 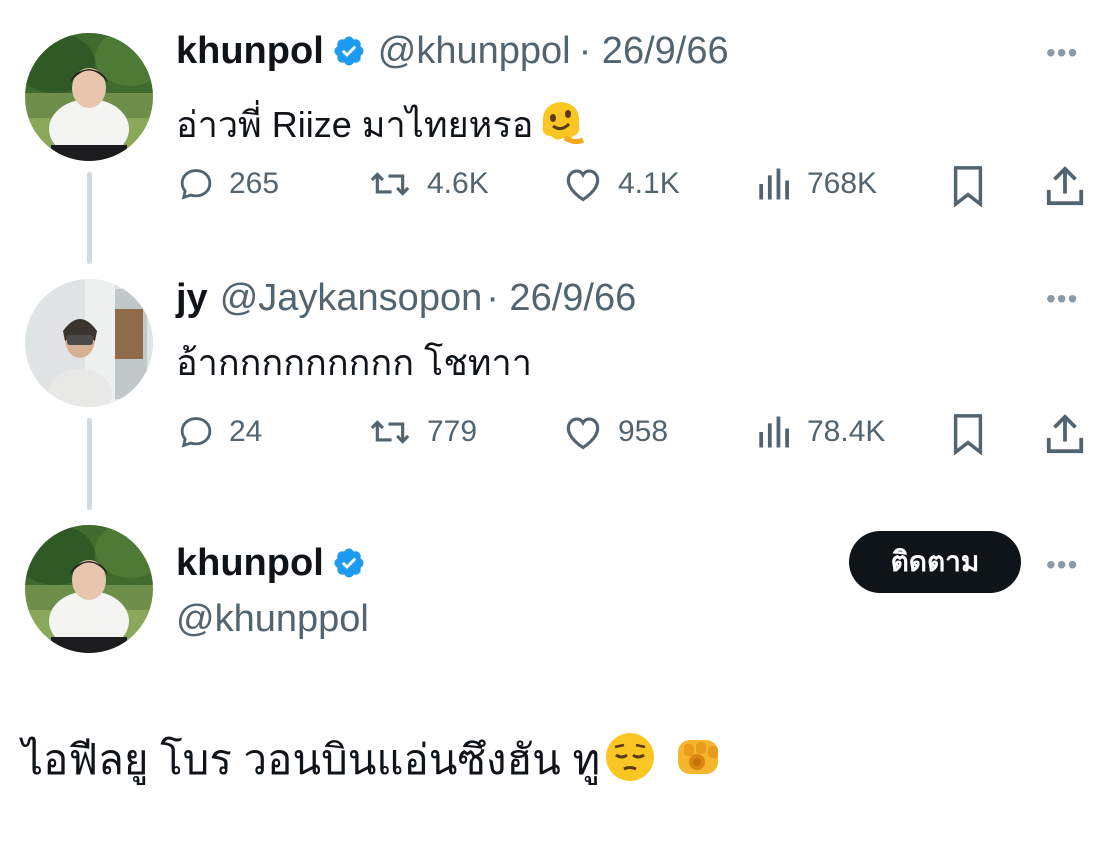 What do you see at coordinates (351, 298) in the screenshot?
I see `user-handle: @Jaykansopon` at bounding box center [351, 298].